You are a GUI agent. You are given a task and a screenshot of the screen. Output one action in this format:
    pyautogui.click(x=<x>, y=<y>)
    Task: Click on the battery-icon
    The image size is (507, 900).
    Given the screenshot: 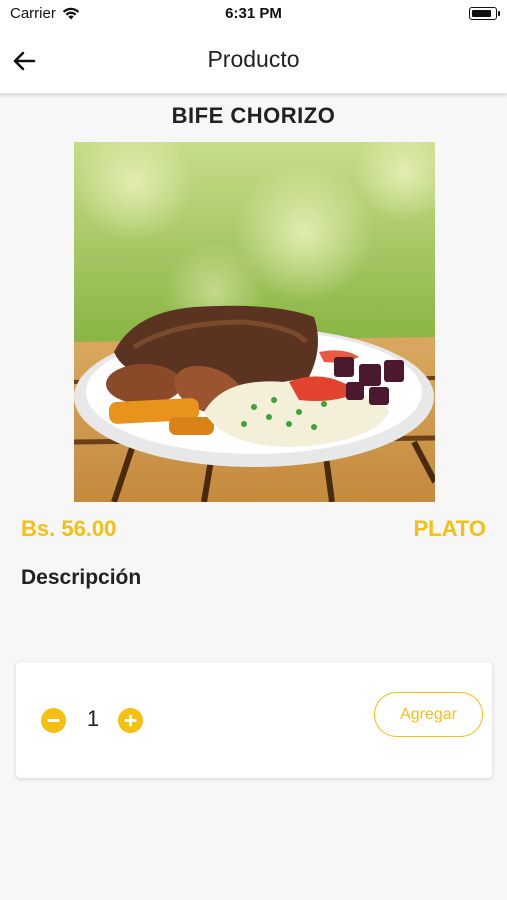 What is the action you would take?
    pyautogui.click(x=484, y=13)
    